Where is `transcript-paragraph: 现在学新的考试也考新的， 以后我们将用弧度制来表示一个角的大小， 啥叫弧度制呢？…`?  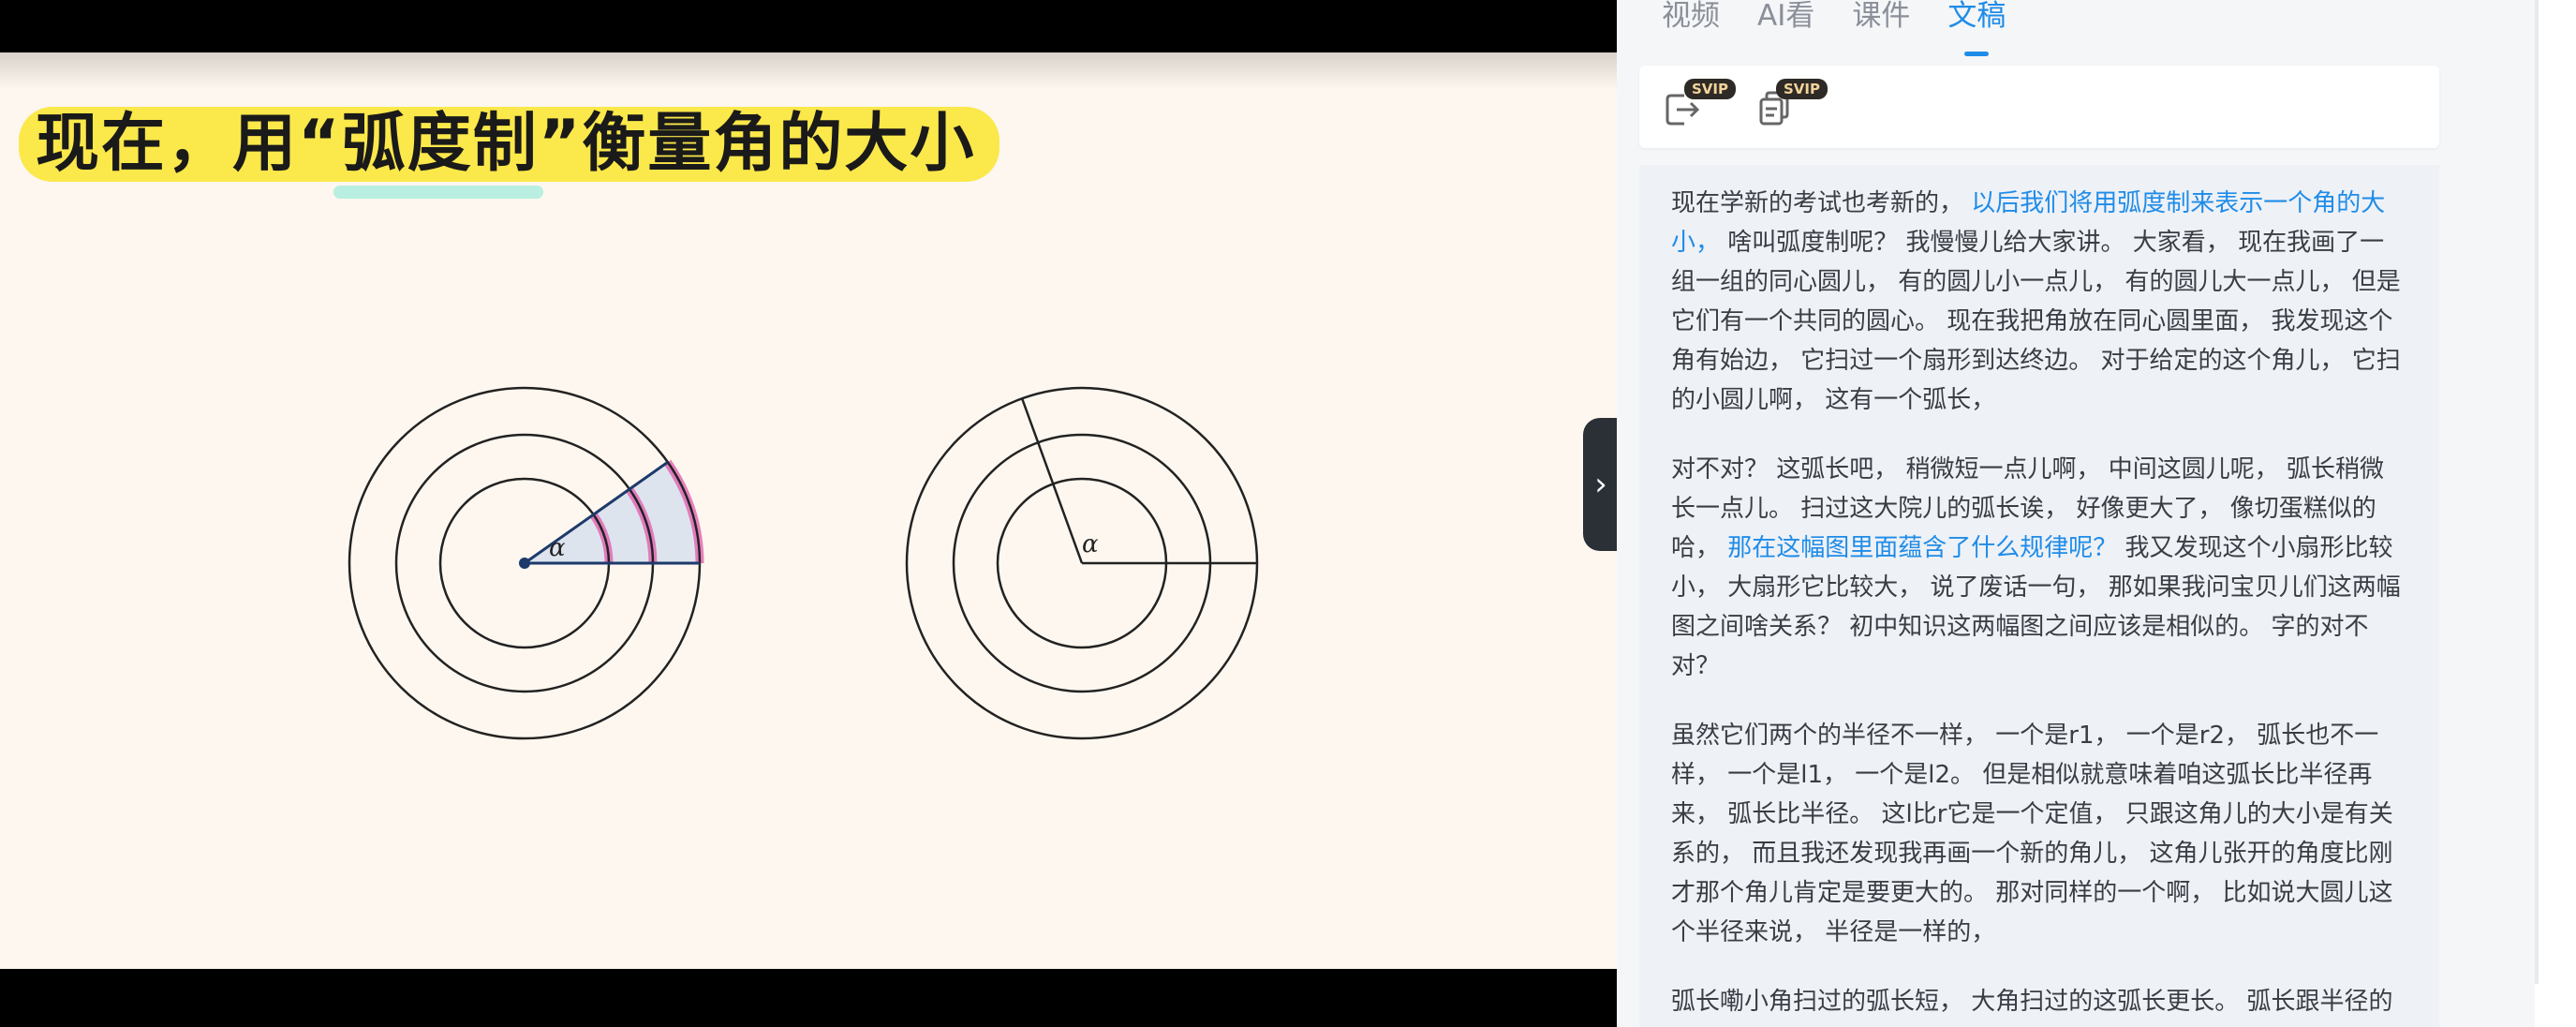
transcript-paragraph: 现在学新的考试也考新的， 以后我们将用弧度制来表示一个角的大小， 啥叫弧度制呢？… is located at coordinates (2039, 302).